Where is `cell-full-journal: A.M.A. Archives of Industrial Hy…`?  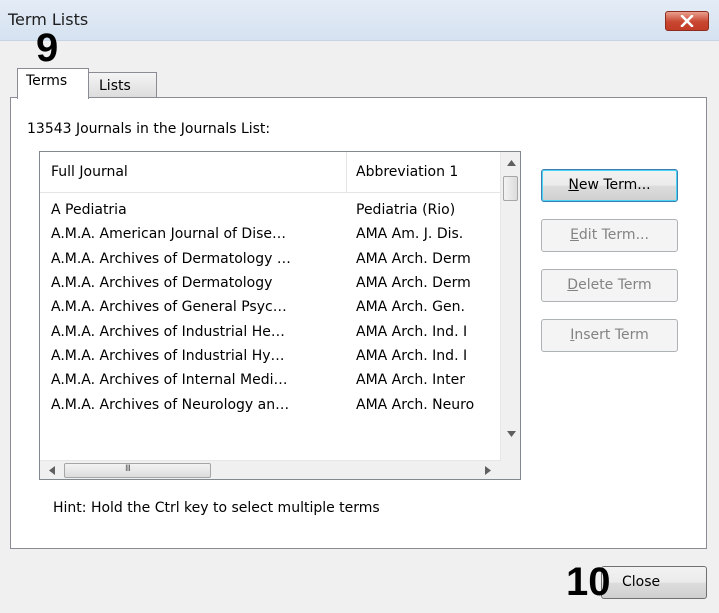
cell-full-journal: A.M.A. Archives of Industrial Hy… is located at coordinates (168, 356).